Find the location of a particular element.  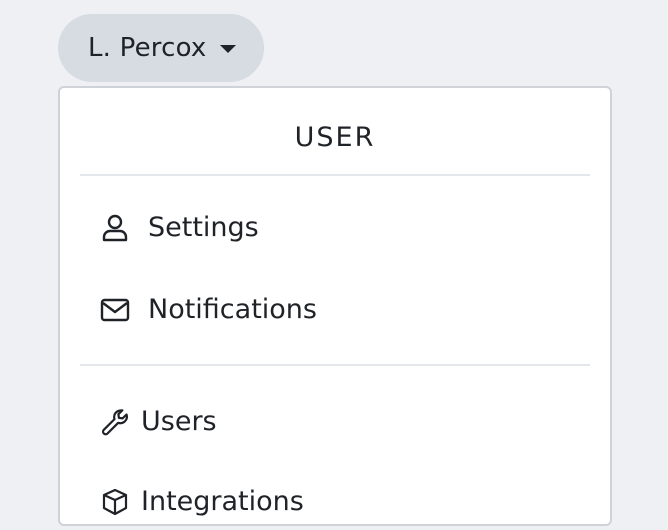

menu-item-label: Settings is located at coordinates (203, 227).